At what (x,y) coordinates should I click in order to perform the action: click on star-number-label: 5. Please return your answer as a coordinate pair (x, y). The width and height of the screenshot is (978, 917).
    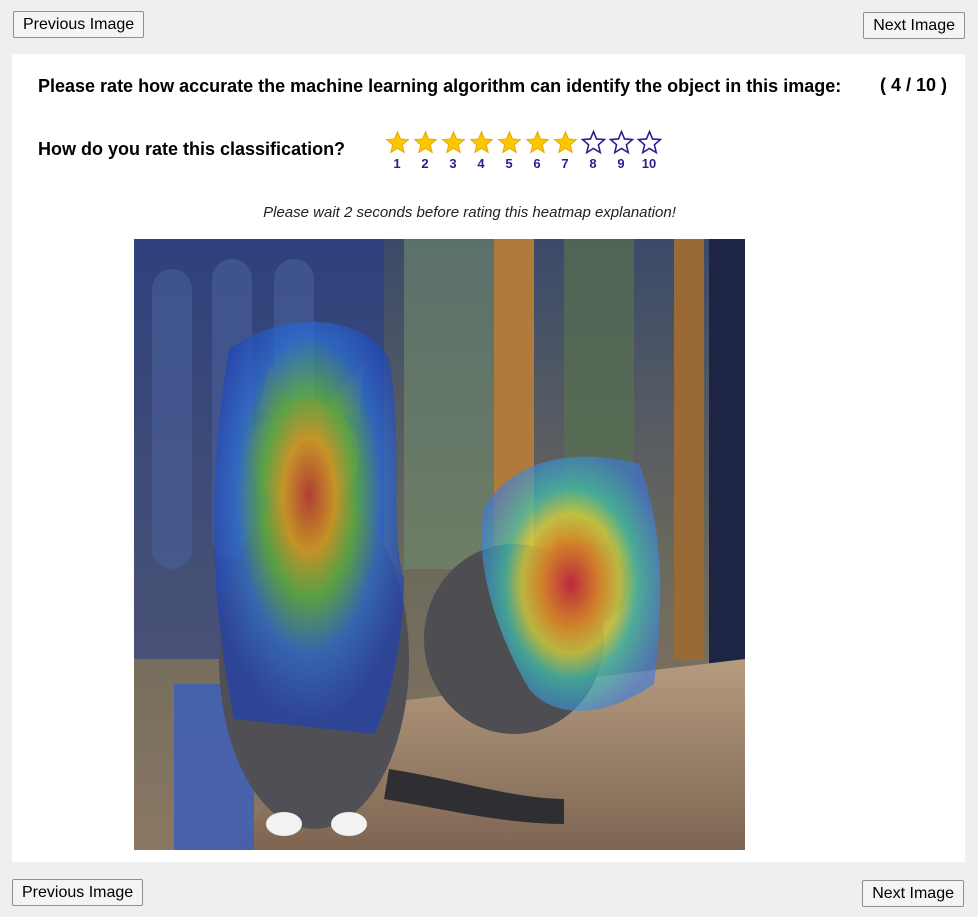
    Looking at the image, I should click on (509, 163).